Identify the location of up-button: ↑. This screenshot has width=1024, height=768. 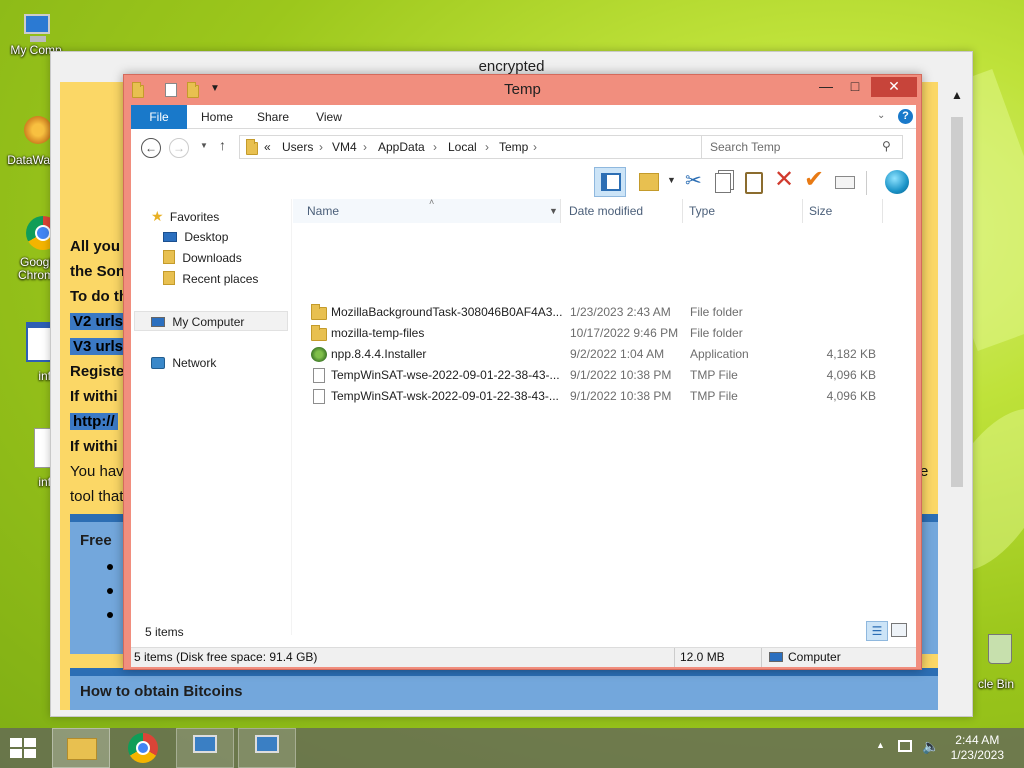
(222, 145).